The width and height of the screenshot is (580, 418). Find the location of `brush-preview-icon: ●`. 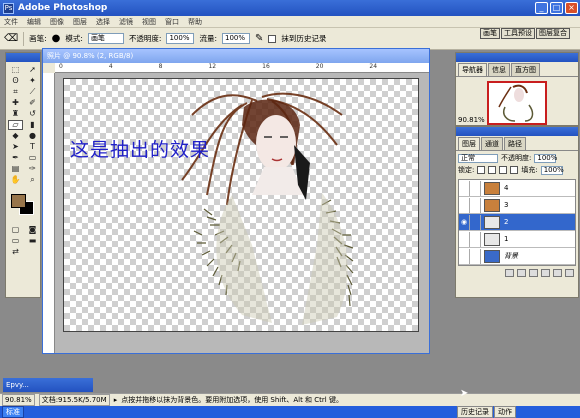

brush-preview-icon: ● is located at coordinates (56, 38).